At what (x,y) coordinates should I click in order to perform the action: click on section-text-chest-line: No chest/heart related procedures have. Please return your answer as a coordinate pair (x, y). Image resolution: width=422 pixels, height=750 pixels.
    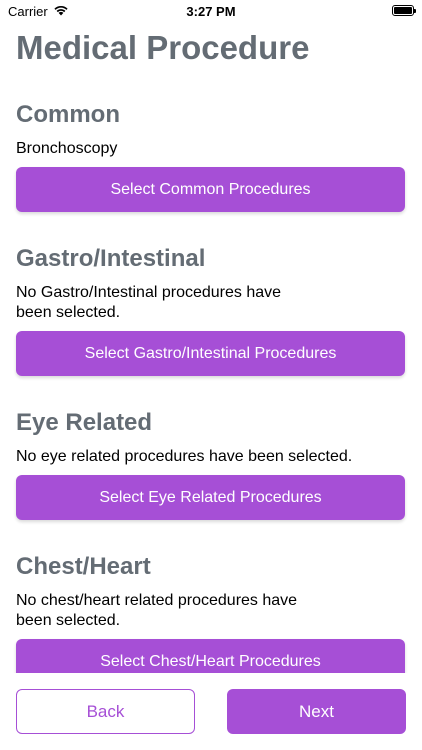
    Looking at the image, I should click on (157, 600).